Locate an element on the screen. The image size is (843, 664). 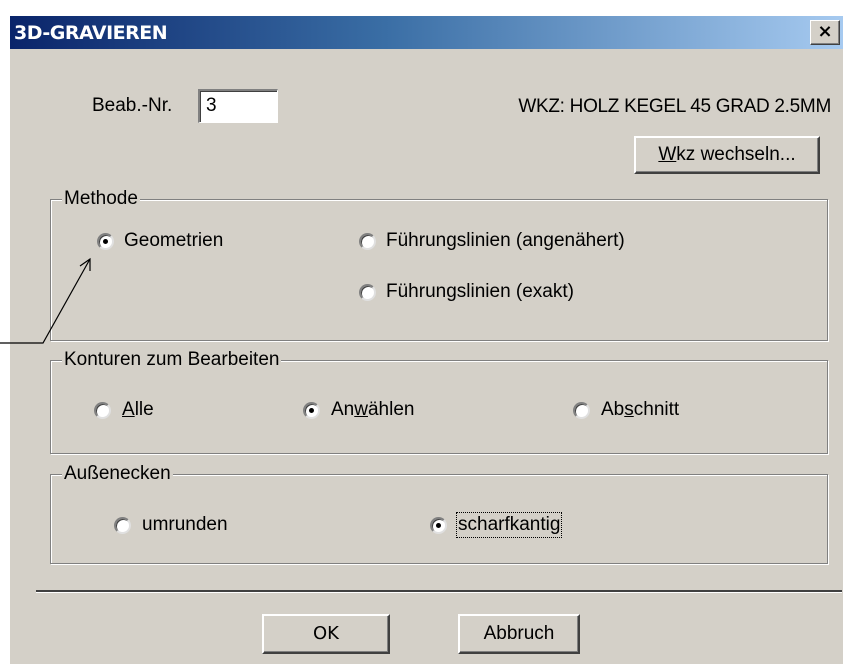
radio-scharfkantig is located at coordinates (438, 525).